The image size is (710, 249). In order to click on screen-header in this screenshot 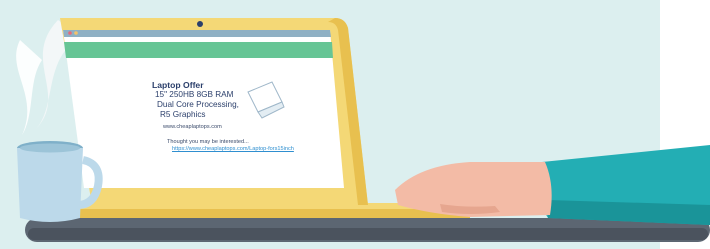, I will do `click(198, 50)`.